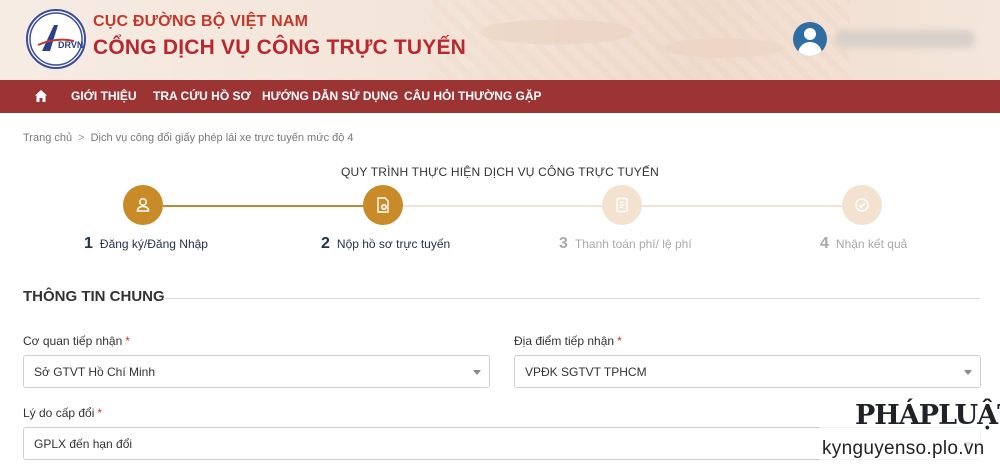 The width and height of the screenshot is (1000, 471). What do you see at coordinates (104, 96) in the screenshot?
I see `nav-item-gioi-thieu: GIỚI THIỆU` at bounding box center [104, 96].